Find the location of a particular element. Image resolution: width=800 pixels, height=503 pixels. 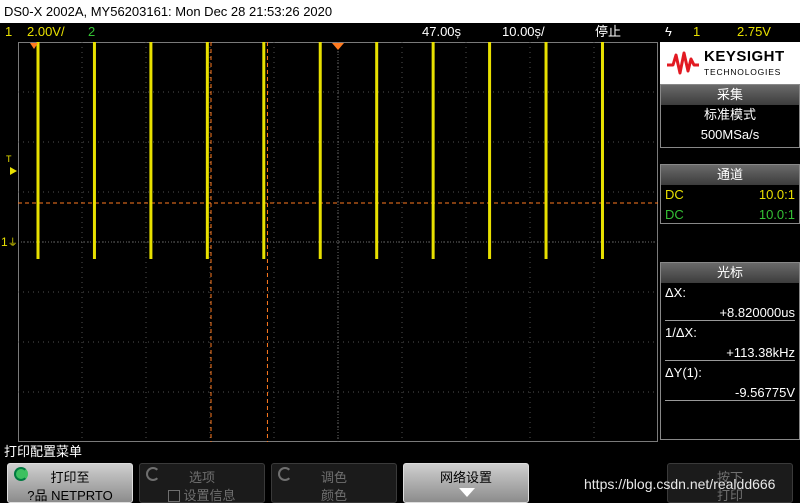

time-scale: 10.00ș/ is located at coordinates (523, 31).